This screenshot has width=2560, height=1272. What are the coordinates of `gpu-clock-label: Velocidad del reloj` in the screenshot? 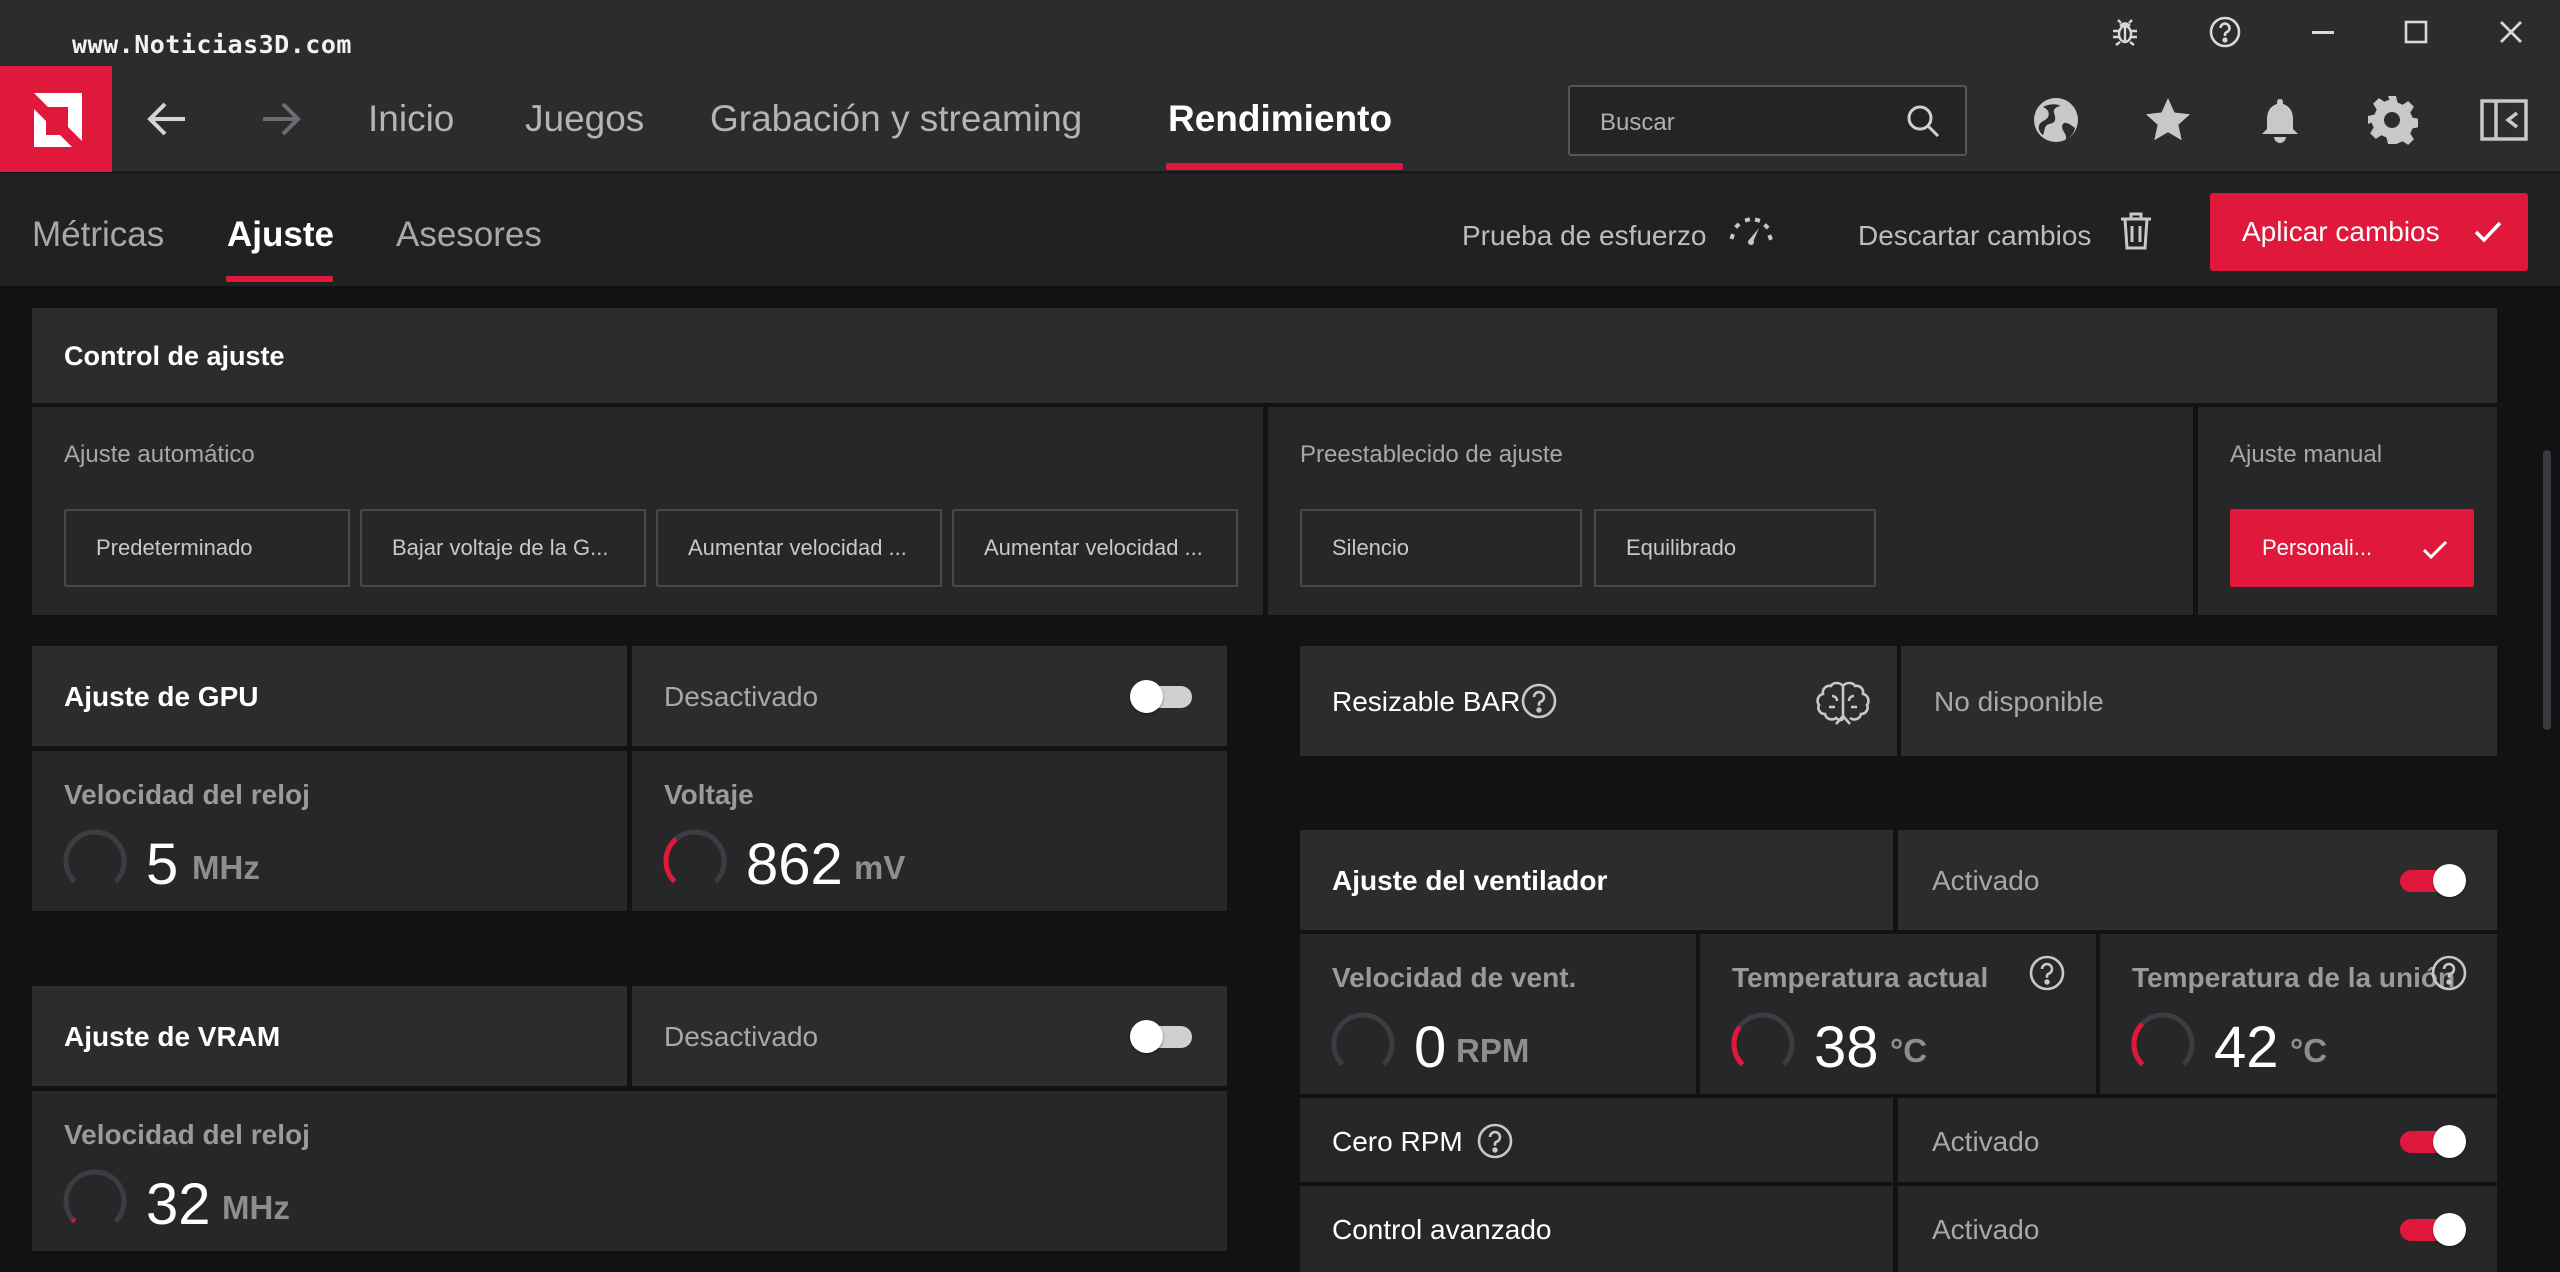 It's located at (187, 794).